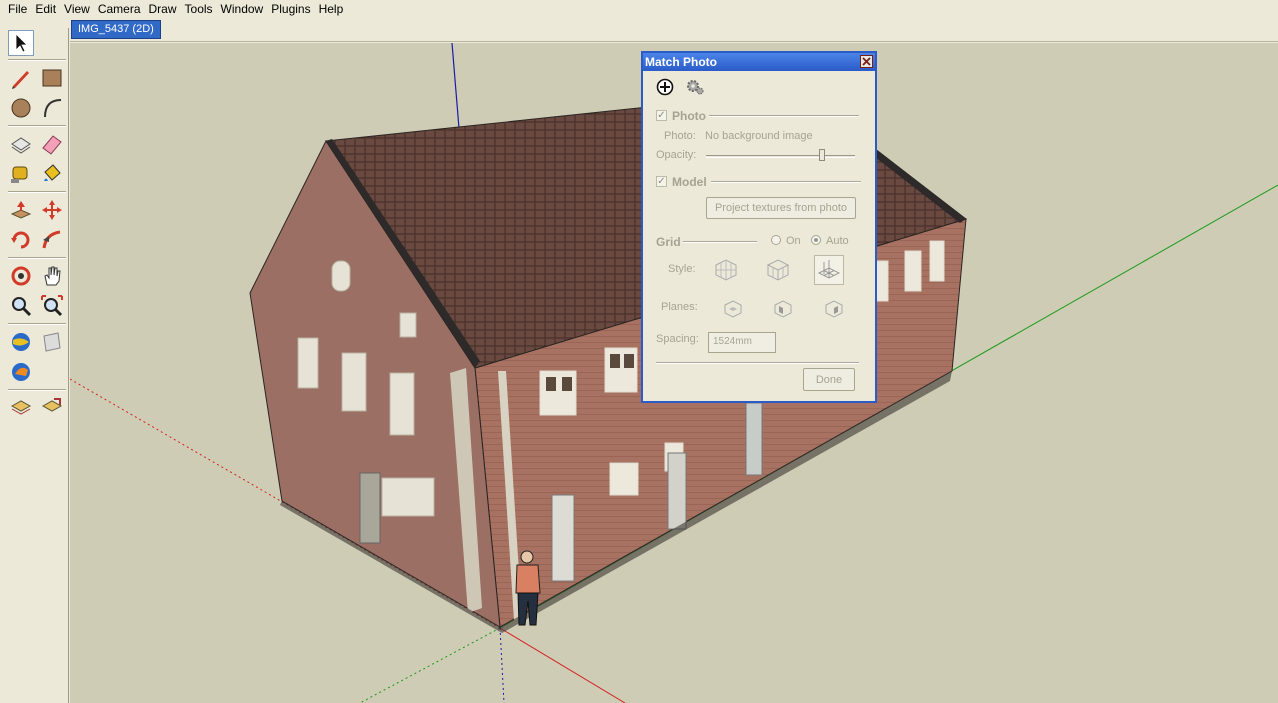 The image size is (1278, 703). What do you see at coordinates (52, 306) in the screenshot?
I see `zoom-extents-tool-icon` at bounding box center [52, 306].